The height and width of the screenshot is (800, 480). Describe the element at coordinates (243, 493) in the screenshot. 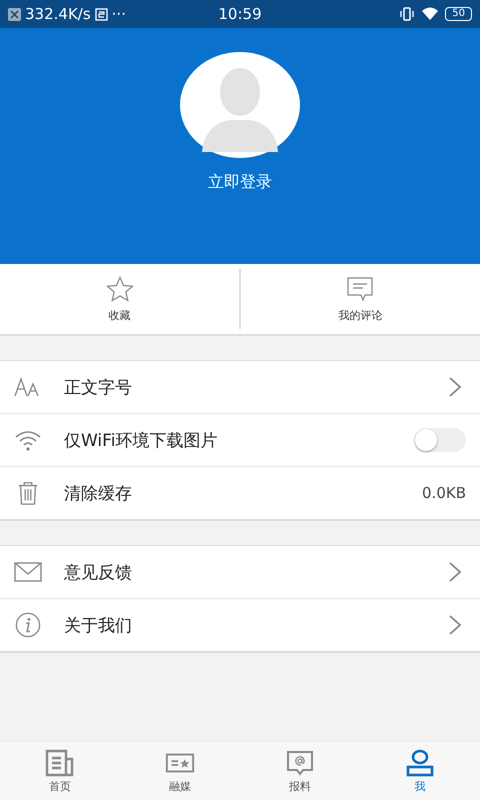

I see `settings-item: 清除缓存` at that location.